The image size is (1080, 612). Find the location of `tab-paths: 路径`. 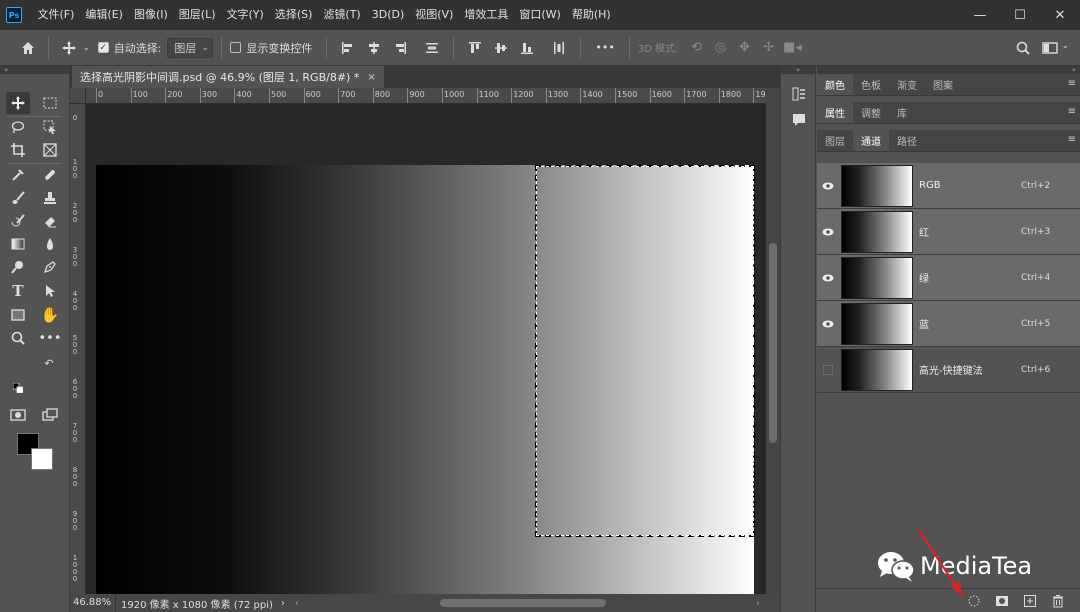

tab-paths: 路径 is located at coordinates (907, 140).